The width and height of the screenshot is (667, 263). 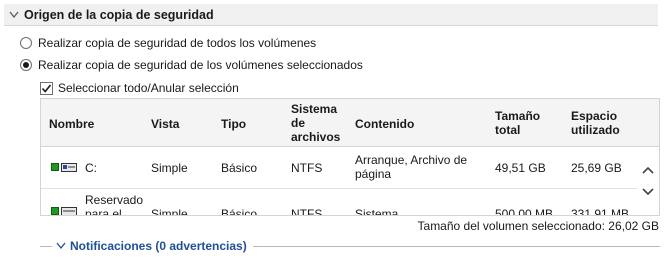 I want to click on header-type: Tipo, so click(x=233, y=124).